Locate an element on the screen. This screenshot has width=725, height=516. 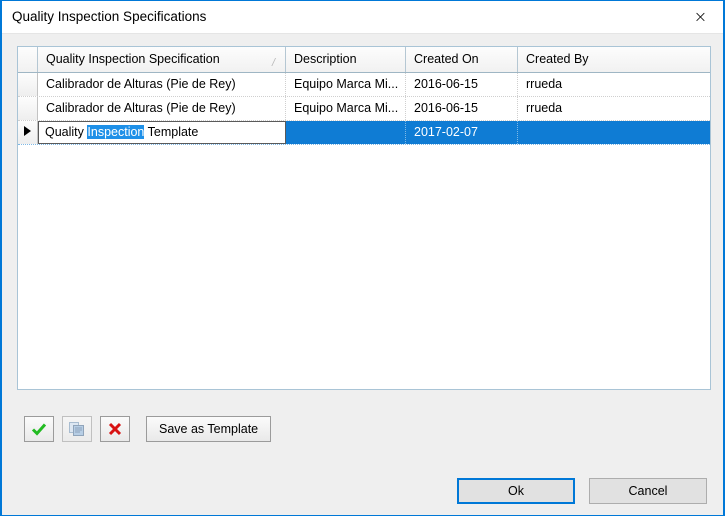
cell-description is located at coordinates (346, 132).